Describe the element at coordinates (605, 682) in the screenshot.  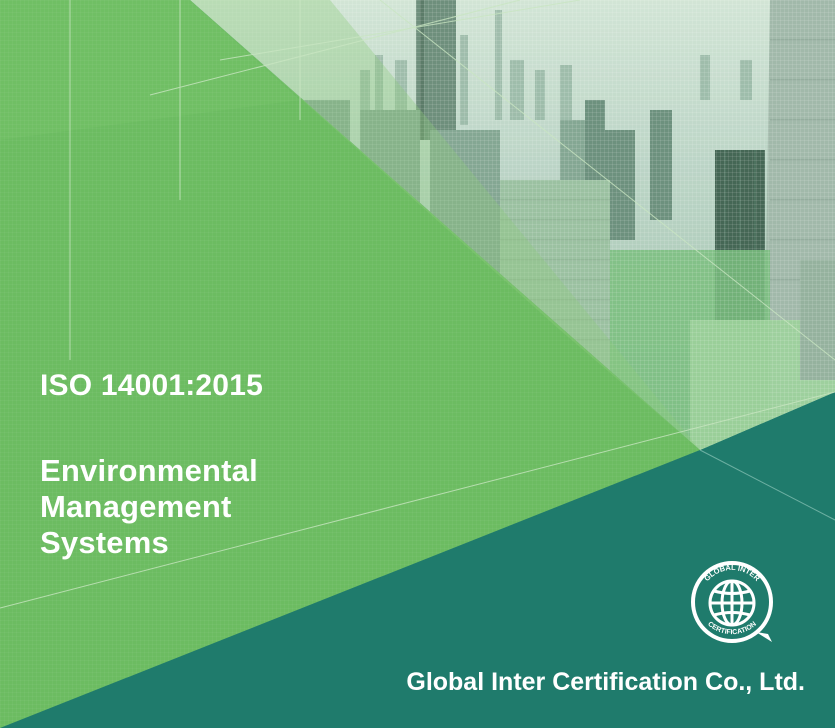
I see `company-name: Global Inter Certification Co., Ltd.` at that location.